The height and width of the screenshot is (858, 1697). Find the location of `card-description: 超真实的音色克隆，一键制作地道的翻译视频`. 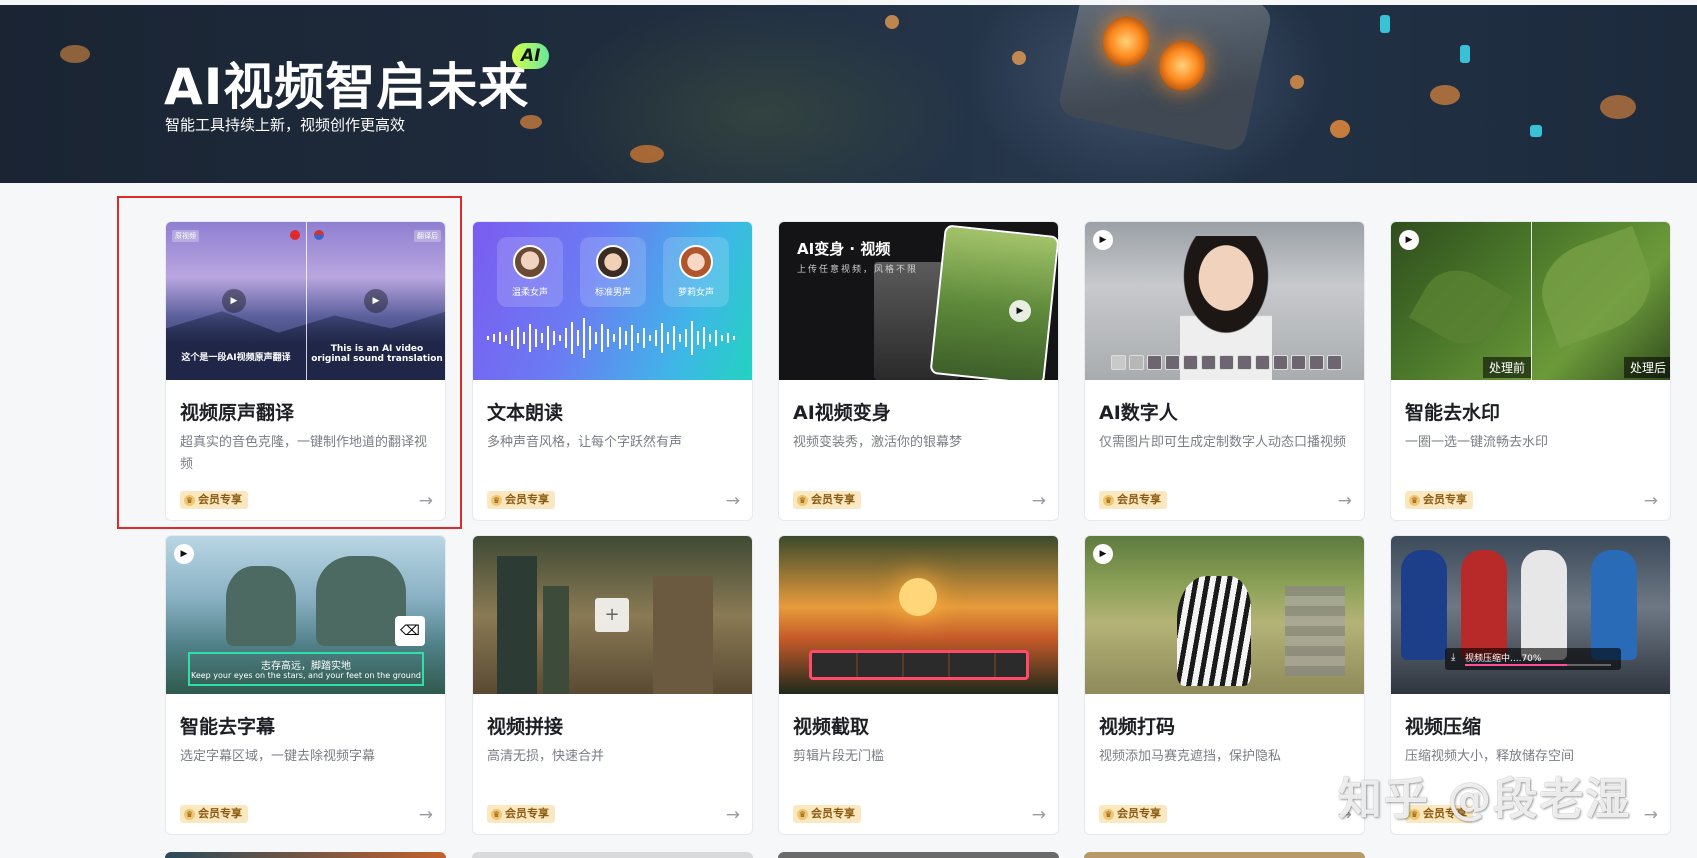

card-description: 超真实的音色克隆，一键制作地道的翻译视频 is located at coordinates (304, 453).